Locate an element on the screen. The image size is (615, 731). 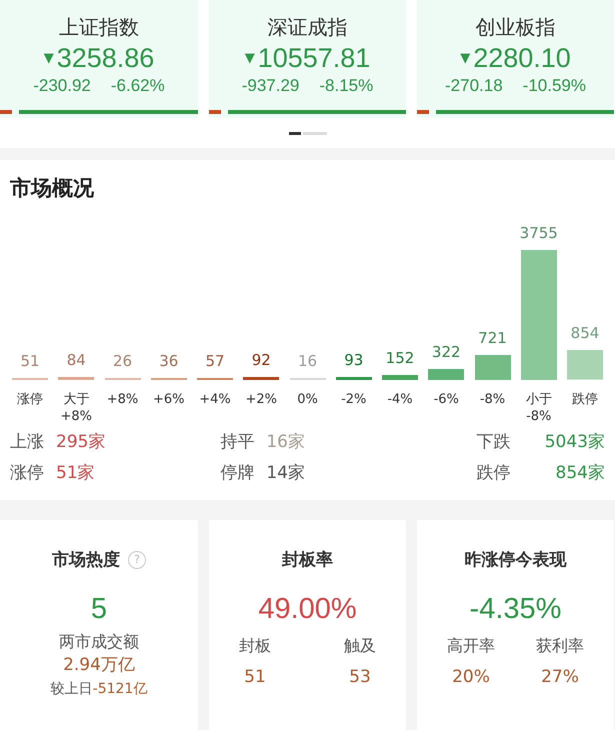
heat-value: 5 is located at coordinates (99, 609).